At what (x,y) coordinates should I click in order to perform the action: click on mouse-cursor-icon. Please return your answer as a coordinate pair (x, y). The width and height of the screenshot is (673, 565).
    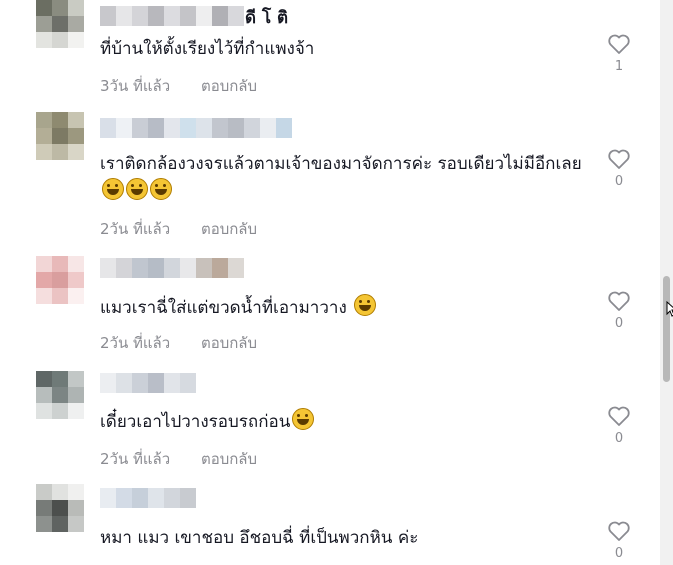
    Looking at the image, I should click on (669, 309).